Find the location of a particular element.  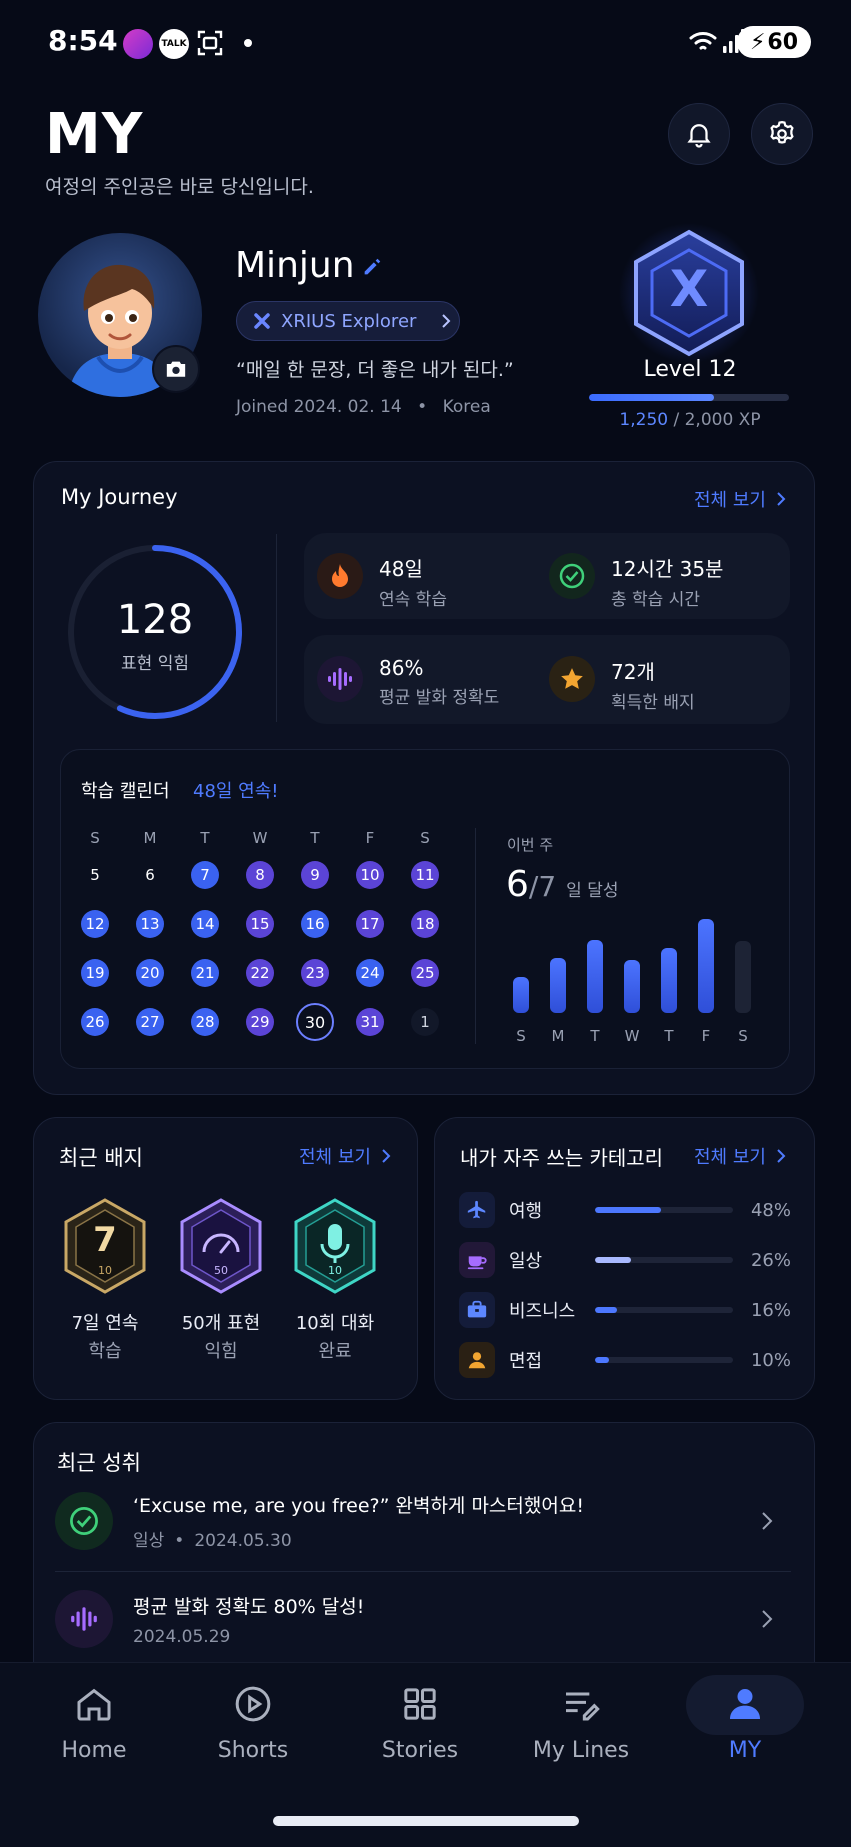

calendar-day: 10 is located at coordinates (370, 875).